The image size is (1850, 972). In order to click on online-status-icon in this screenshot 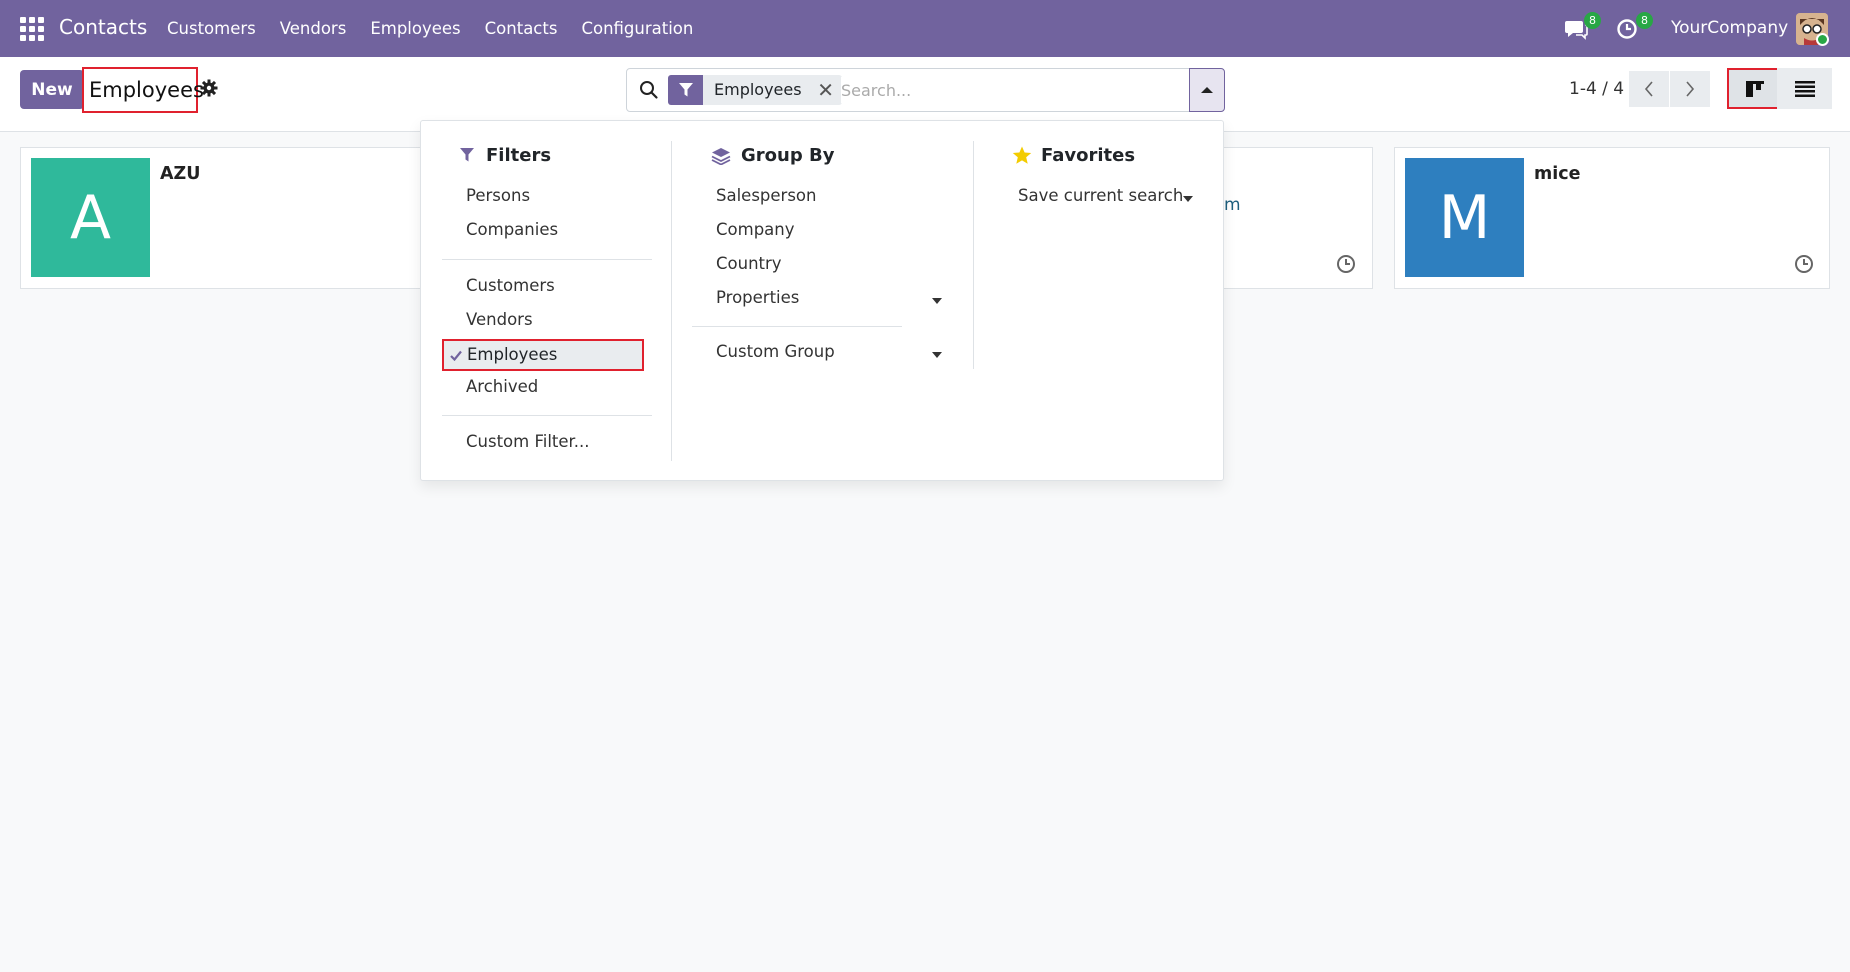, I will do `click(1822, 39)`.